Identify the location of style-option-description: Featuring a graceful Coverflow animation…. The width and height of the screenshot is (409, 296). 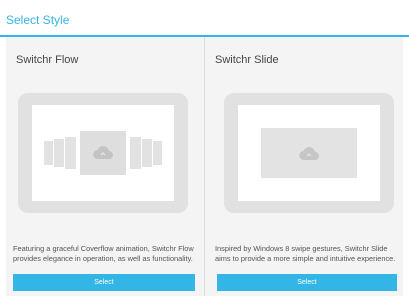
(103, 253).